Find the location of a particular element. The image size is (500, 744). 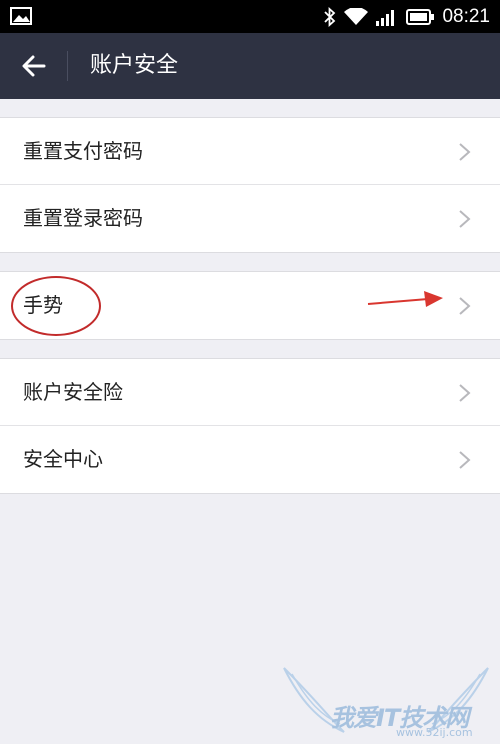

signal-icon is located at coordinates (385, 17).